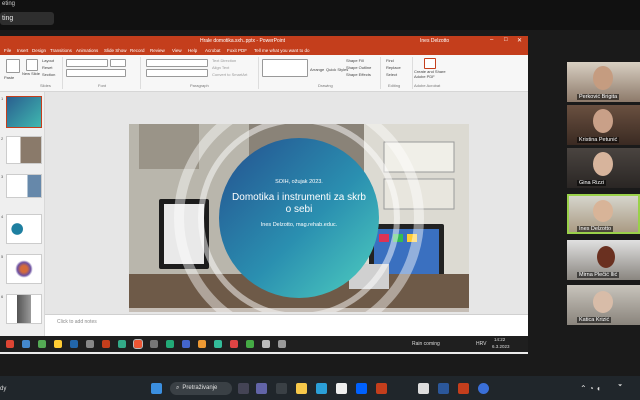 The height and width of the screenshot is (400, 640). Describe the element at coordinates (358, 74) in the screenshot. I see `shape-effects-button: Shape Effects` at that location.